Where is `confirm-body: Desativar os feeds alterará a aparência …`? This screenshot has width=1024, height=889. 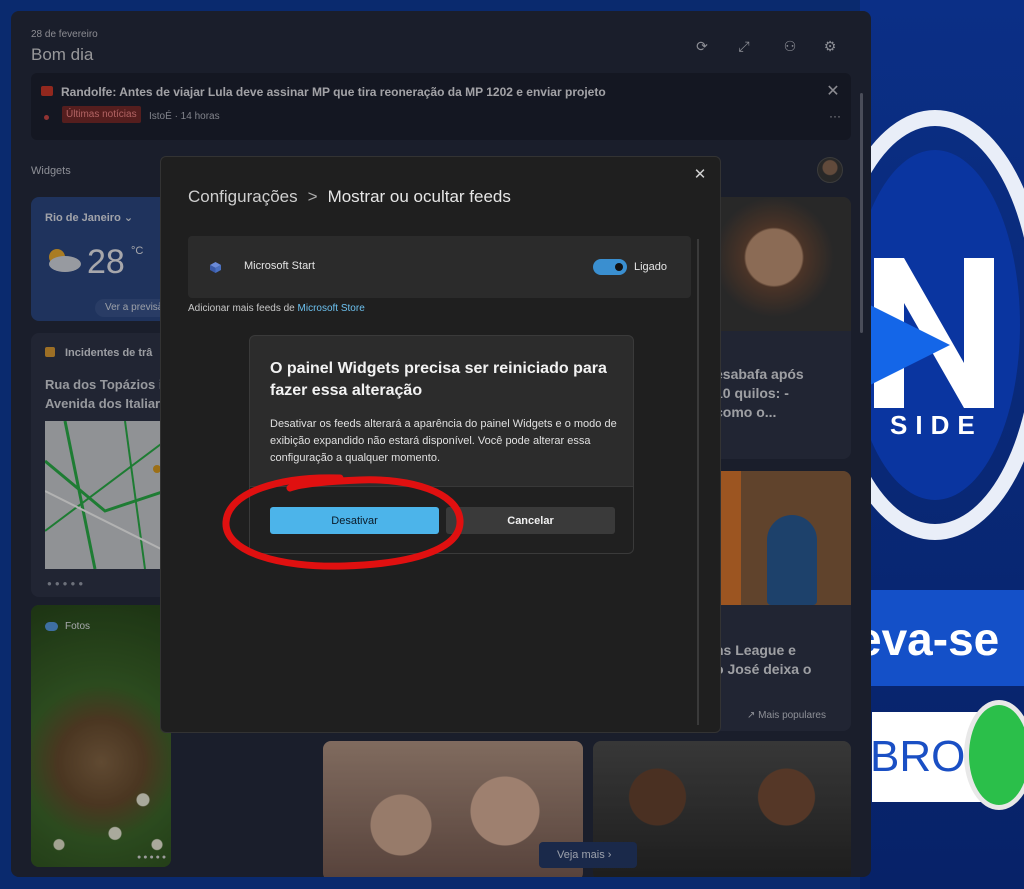 confirm-body: Desativar os feeds alterará a aparência … is located at coordinates (443, 441).